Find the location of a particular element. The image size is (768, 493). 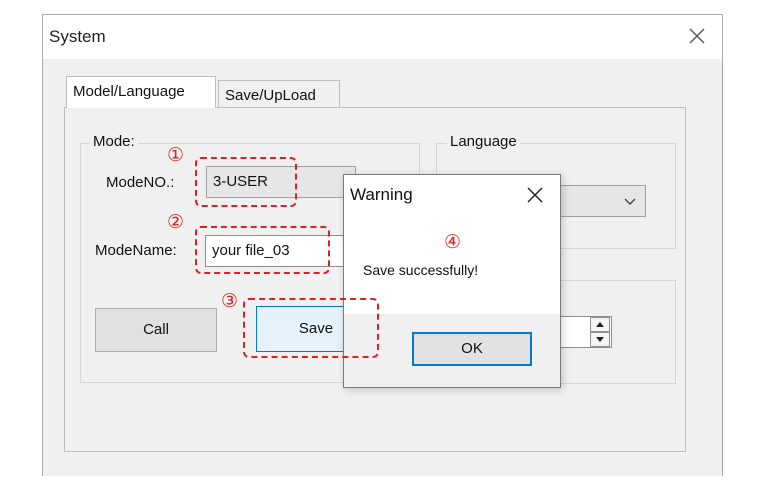

language-group-label: Language is located at coordinates (483, 141).